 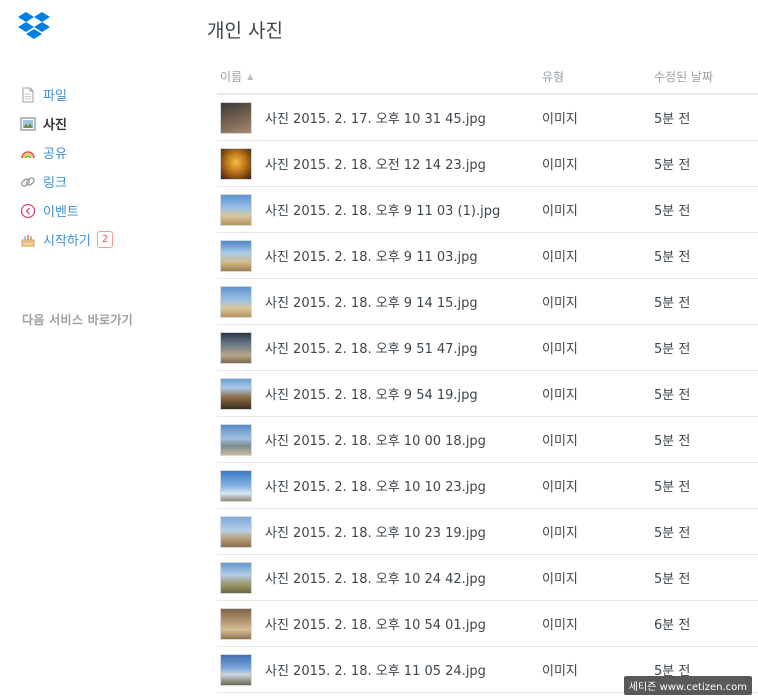 I want to click on file-name-cell: 사진 2015. 2. 18. 오후 9 54 19.jpg, so click(x=378, y=393).